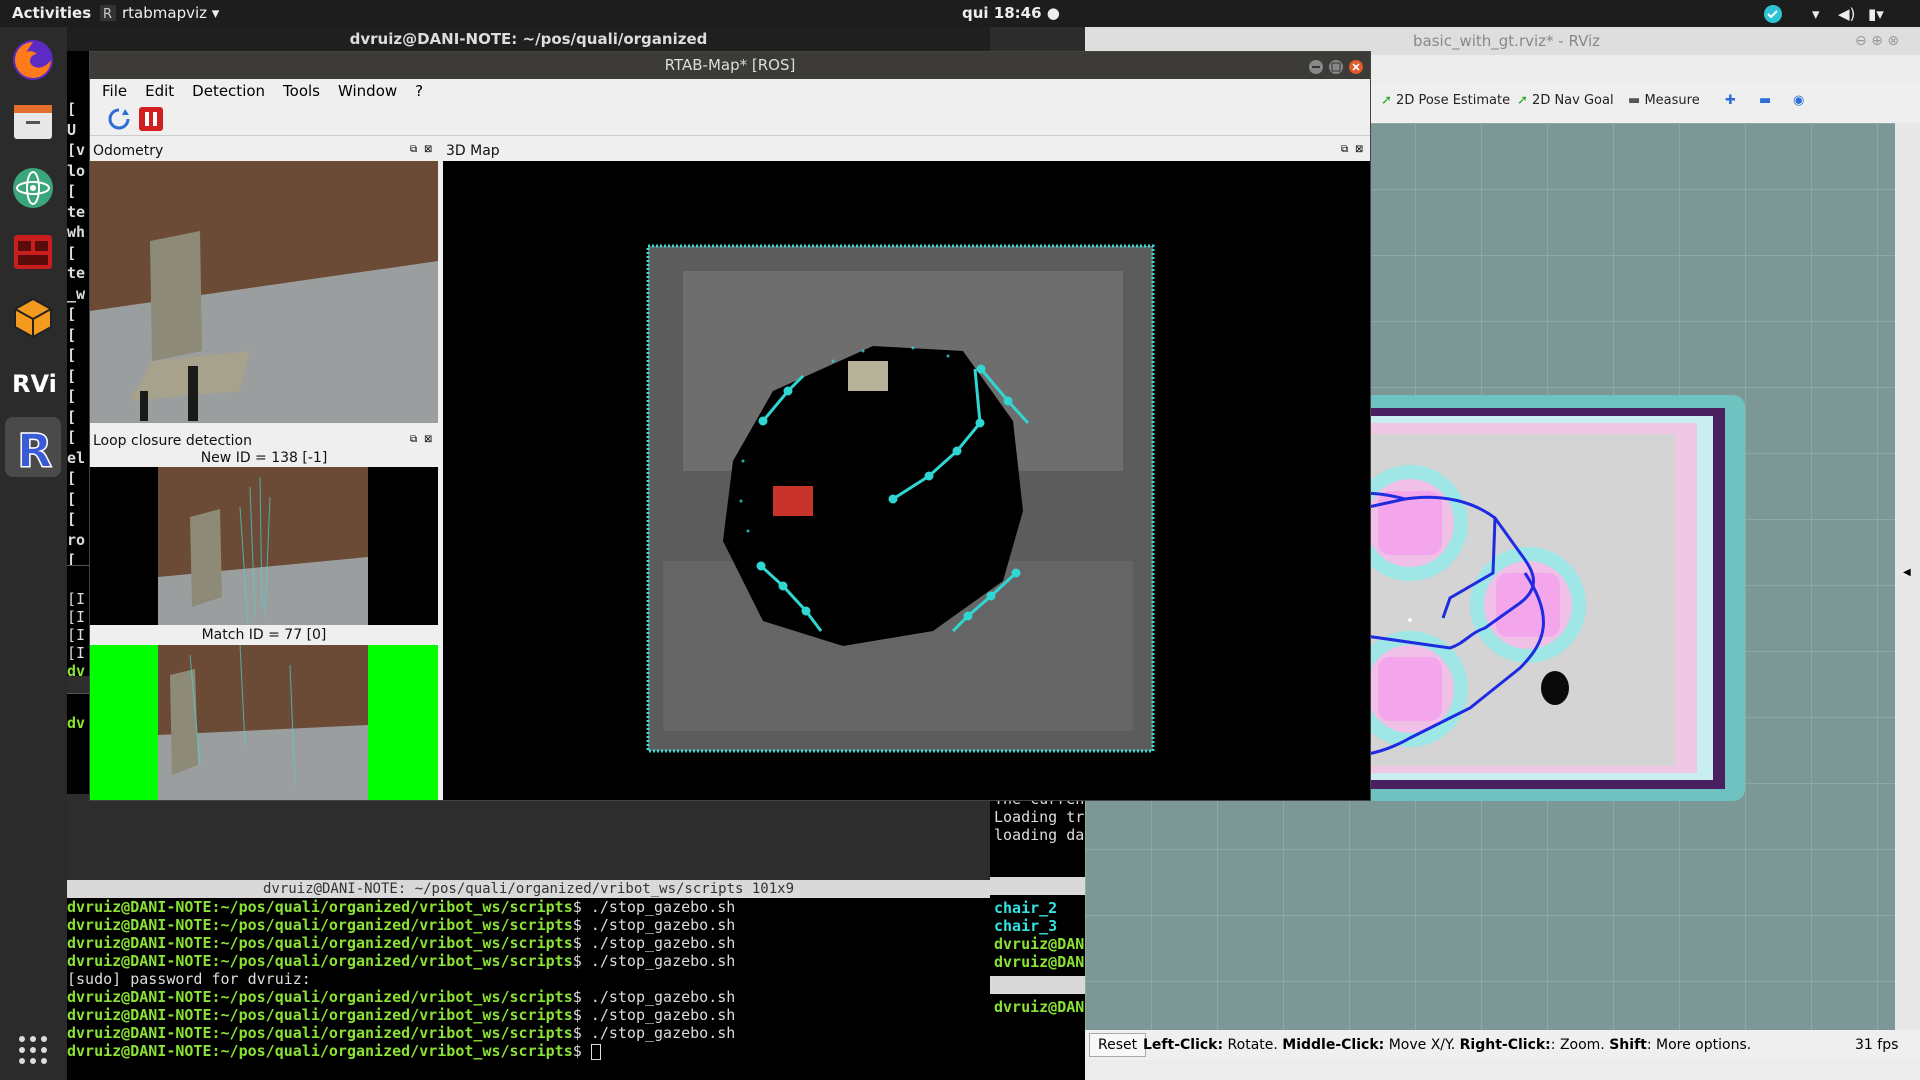 The width and height of the screenshot is (1920, 1080). I want to click on odometry-scene, so click(264, 292).